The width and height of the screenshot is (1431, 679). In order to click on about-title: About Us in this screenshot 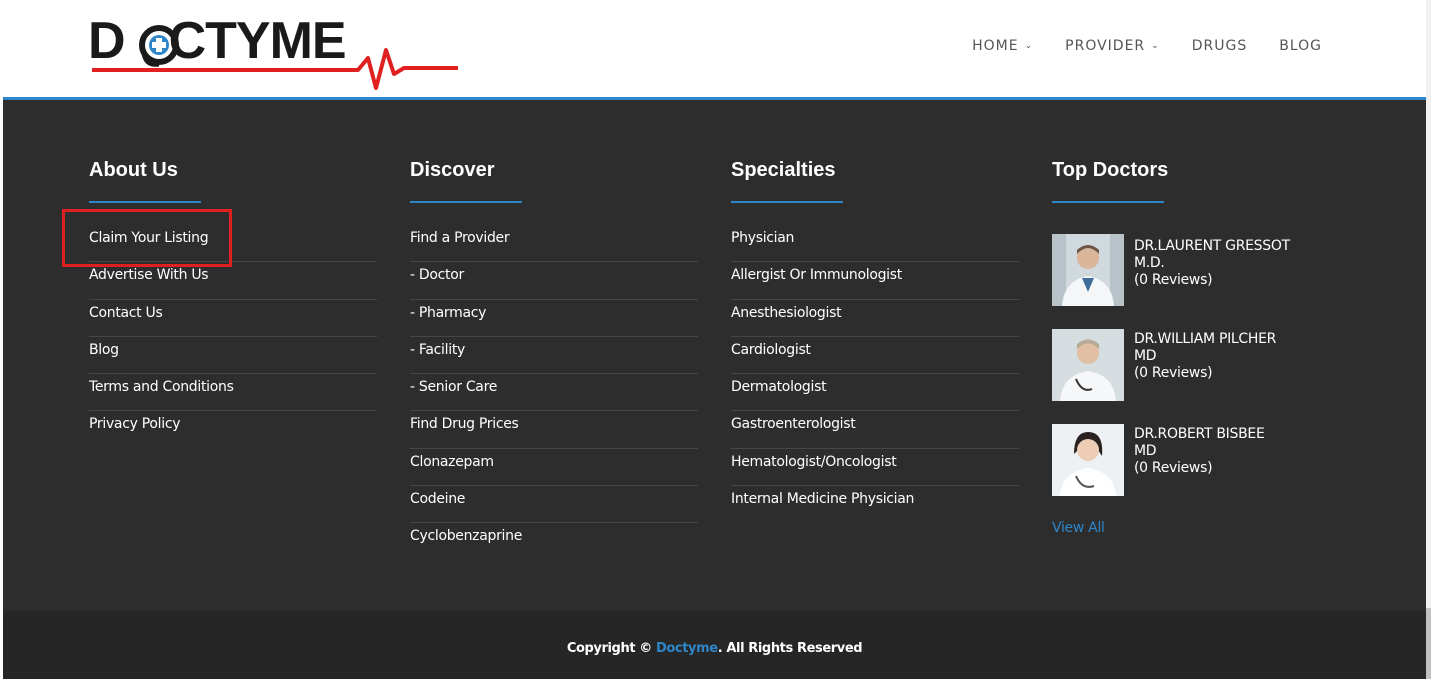, I will do `click(133, 170)`.